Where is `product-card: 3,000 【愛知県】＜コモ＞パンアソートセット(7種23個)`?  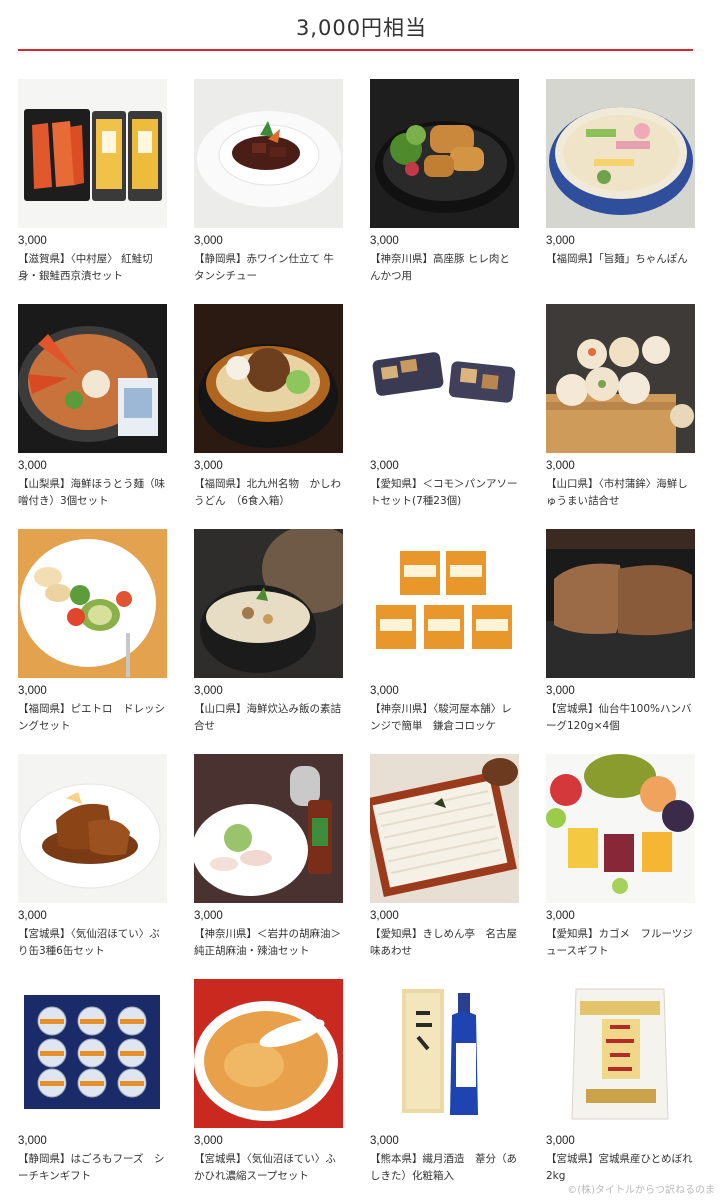
product-card: 3,000 【愛知県】＜コモ＞パンアソートセット(7種23個) is located at coordinates (444, 416).